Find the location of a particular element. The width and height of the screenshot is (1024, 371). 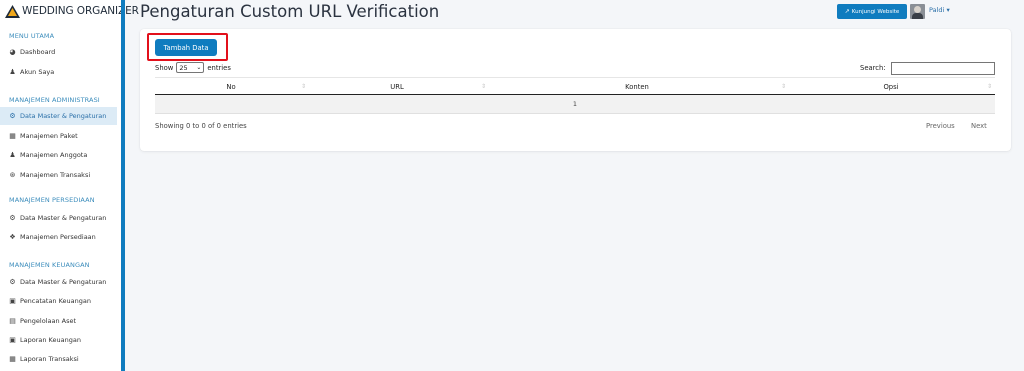

sidebar-item-label: Pengelolaan Aset is located at coordinates (48, 321).